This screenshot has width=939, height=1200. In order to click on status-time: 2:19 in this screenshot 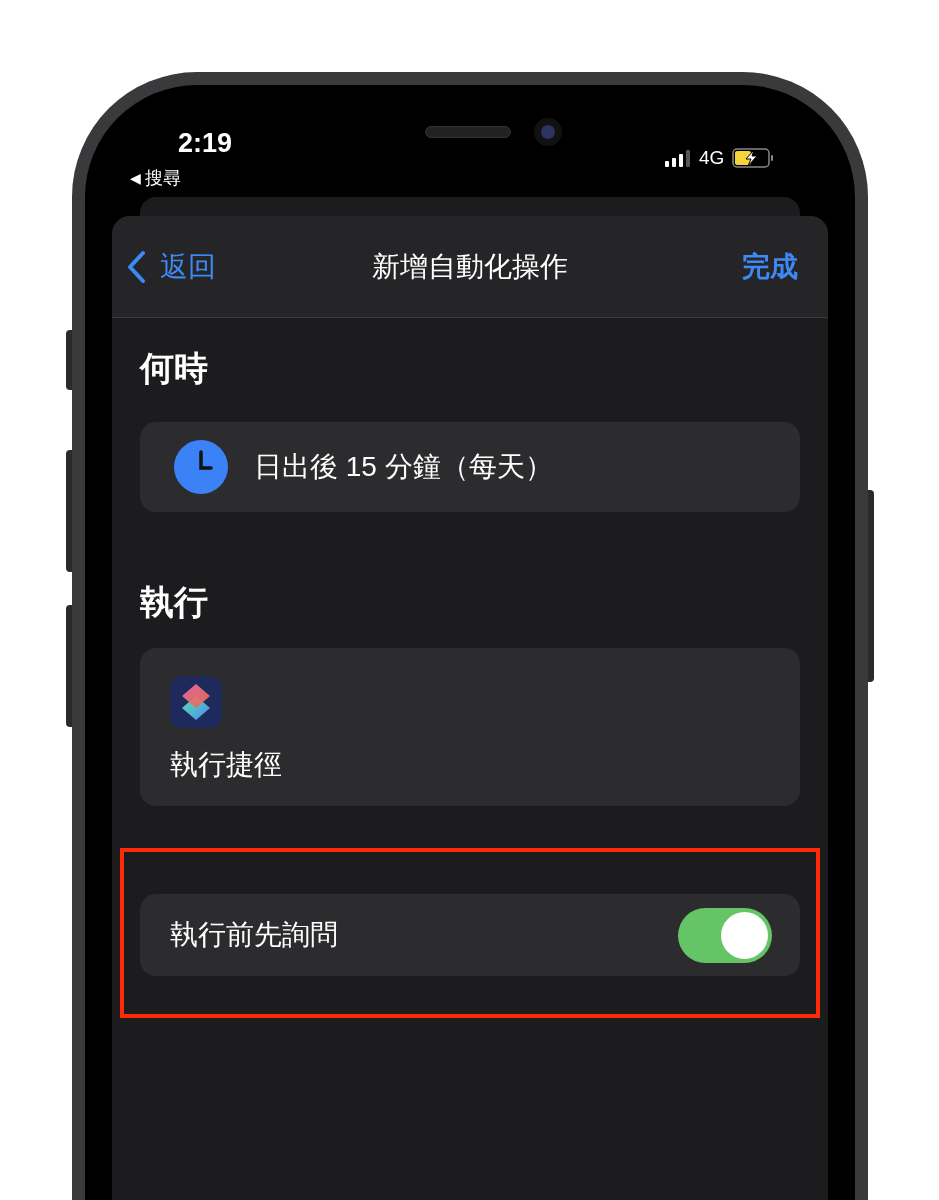, I will do `click(205, 143)`.